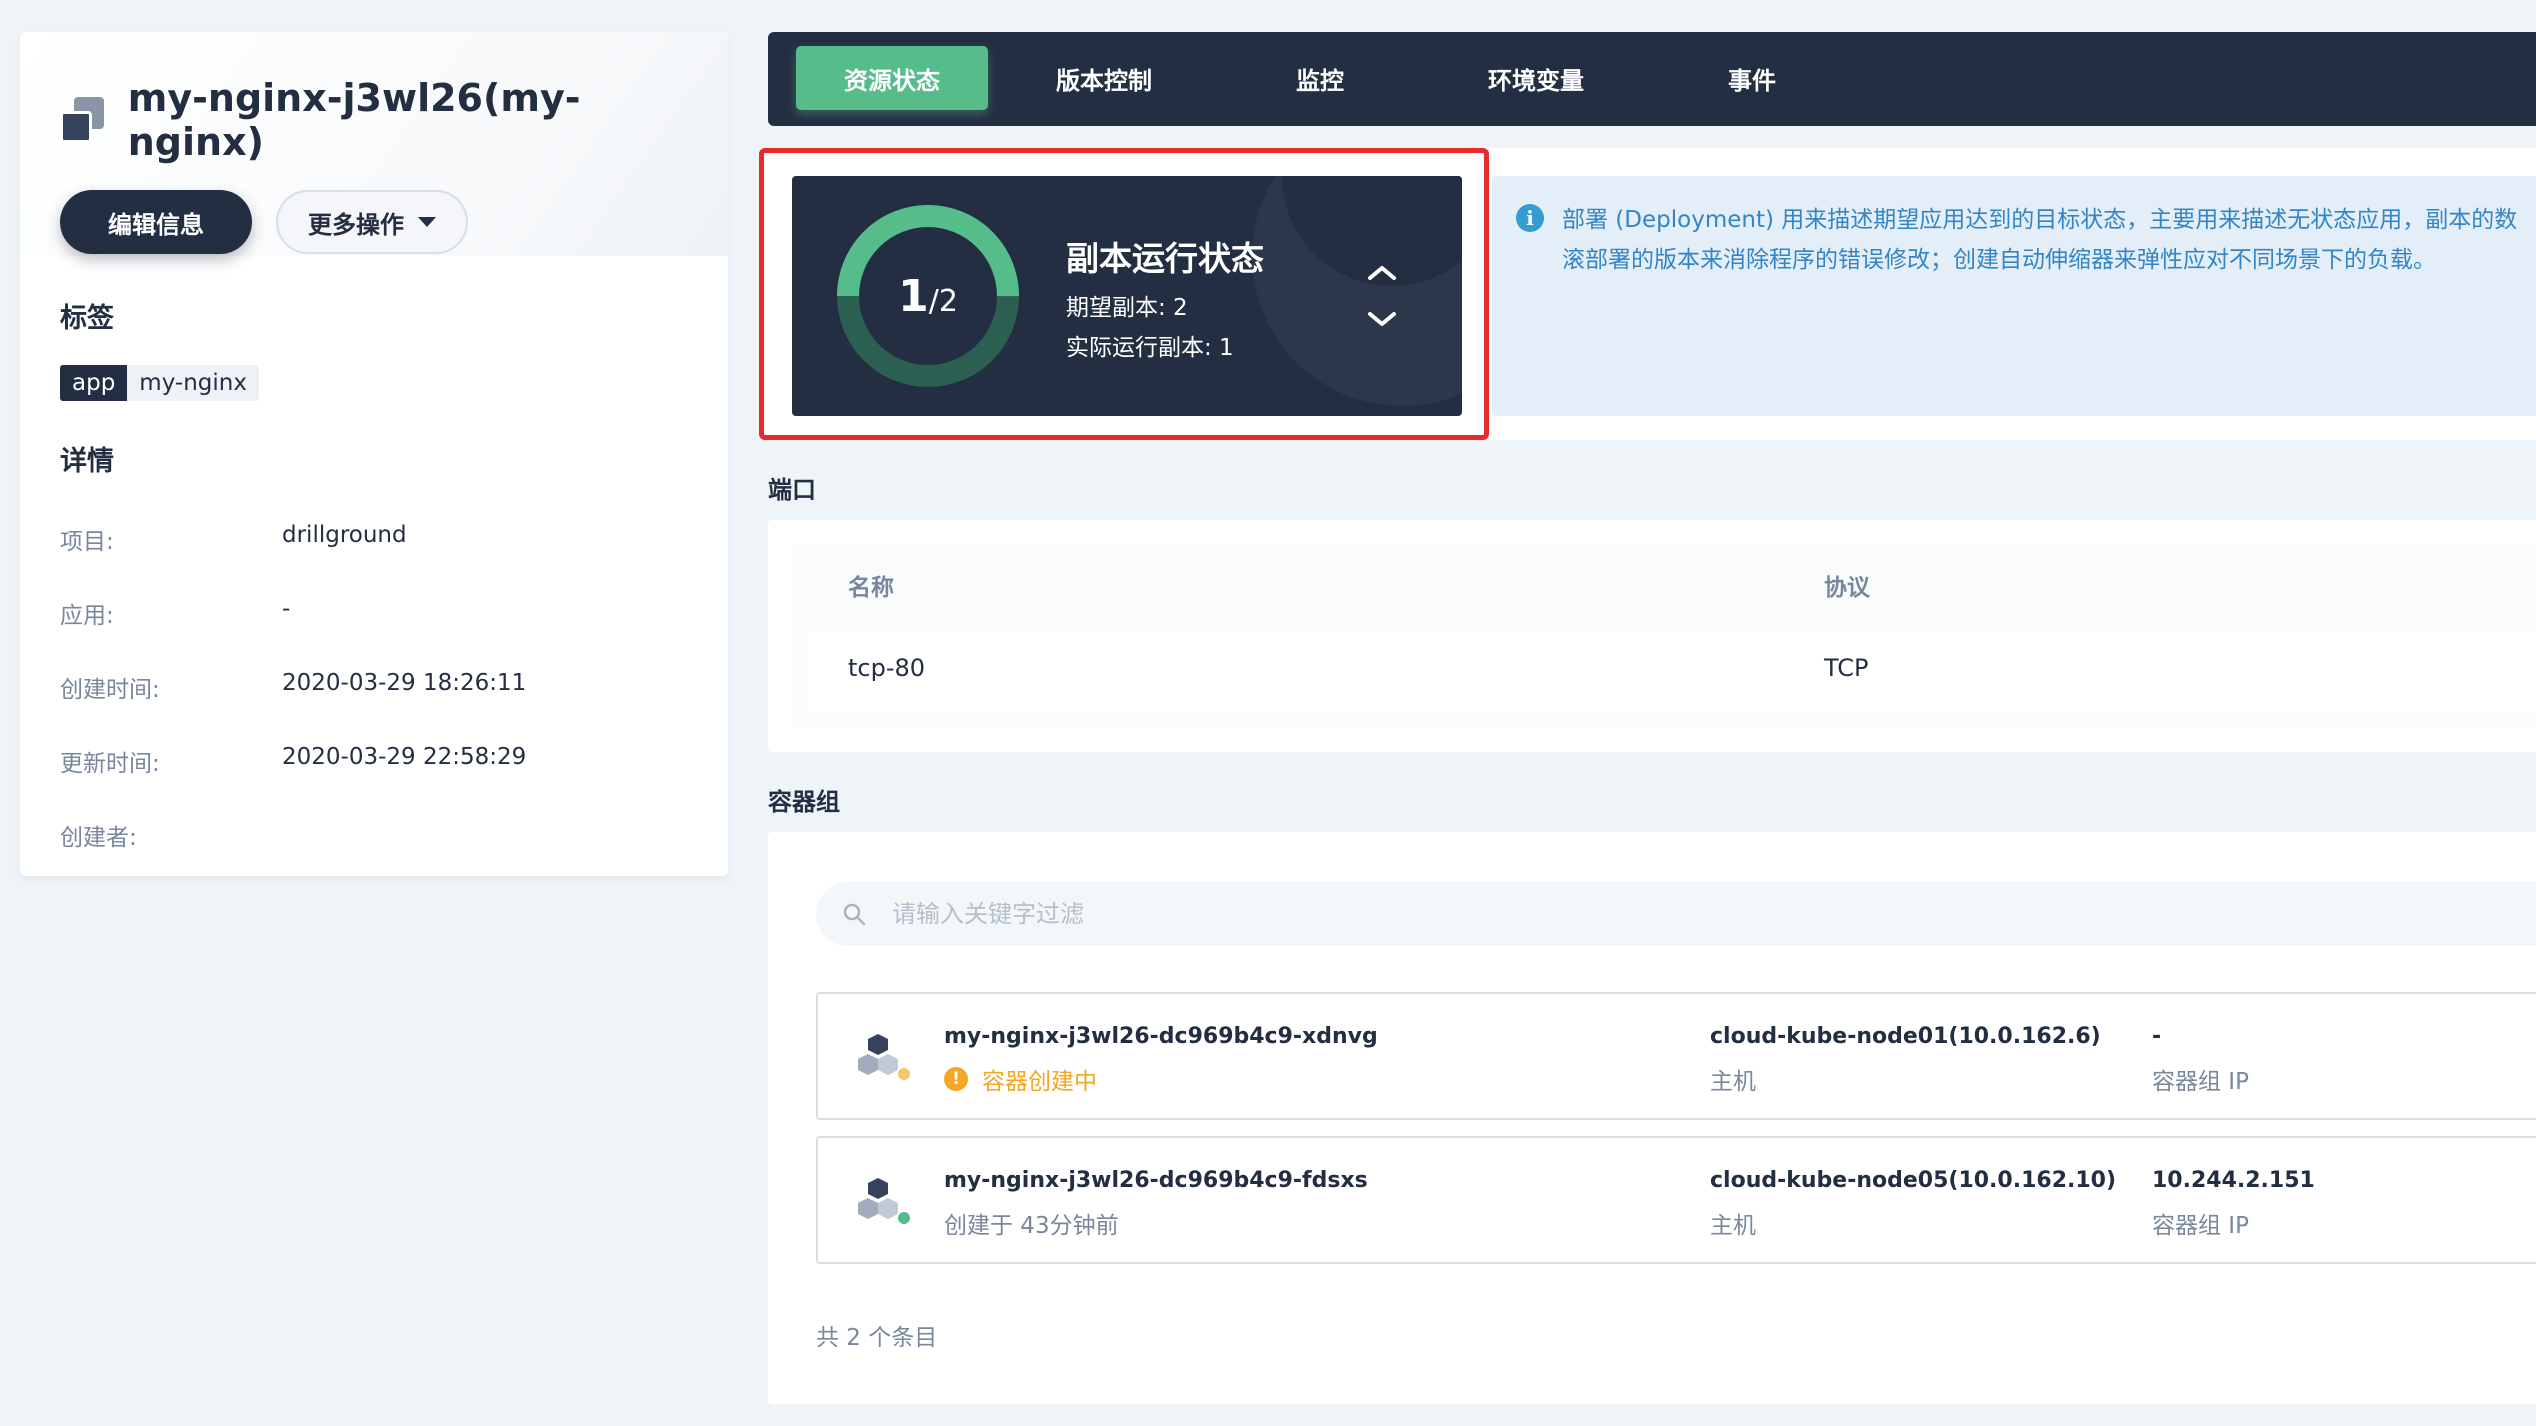 The height and width of the screenshot is (1426, 2536). I want to click on tab-monitoring: 监控, so click(1320, 78).